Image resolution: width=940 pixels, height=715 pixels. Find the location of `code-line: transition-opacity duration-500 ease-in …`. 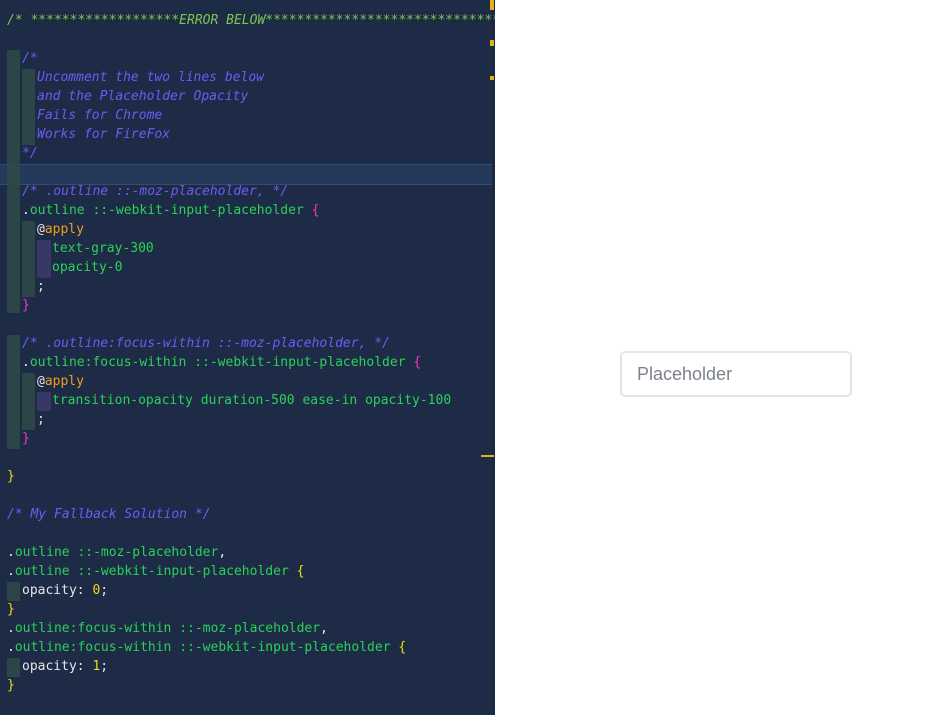

code-line: transition-opacity duration-500 ease-in … is located at coordinates (252, 400).